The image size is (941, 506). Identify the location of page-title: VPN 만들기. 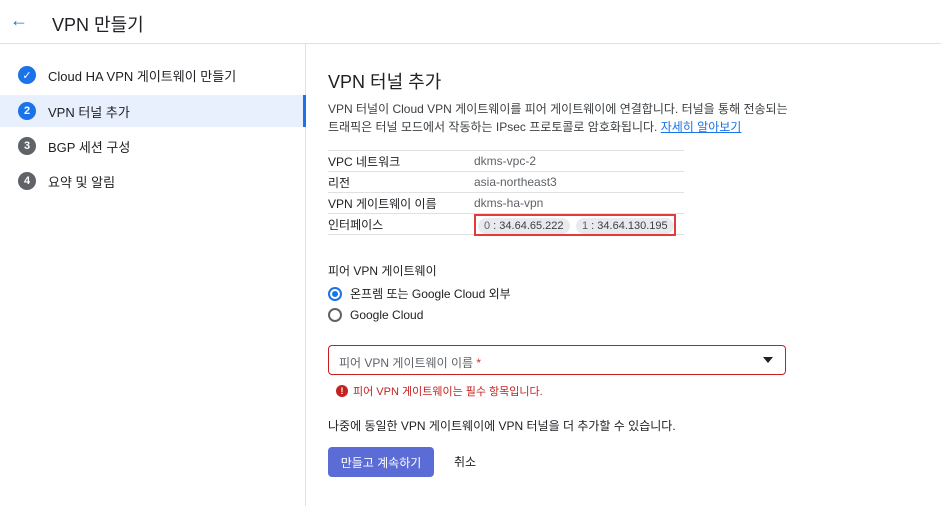
(98, 25).